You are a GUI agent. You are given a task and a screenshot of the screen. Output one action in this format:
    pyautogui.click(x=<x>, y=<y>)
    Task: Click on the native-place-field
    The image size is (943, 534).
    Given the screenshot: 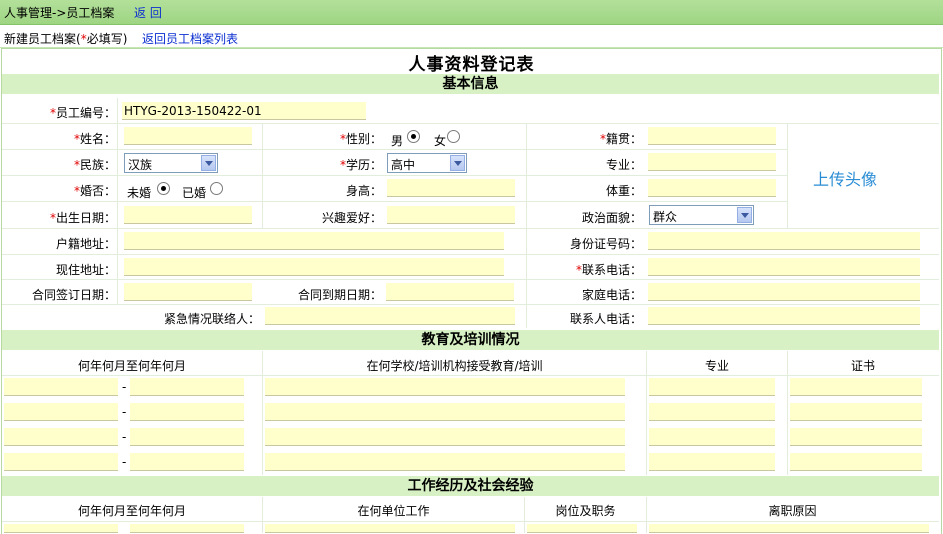 What is the action you would take?
    pyautogui.click(x=712, y=136)
    